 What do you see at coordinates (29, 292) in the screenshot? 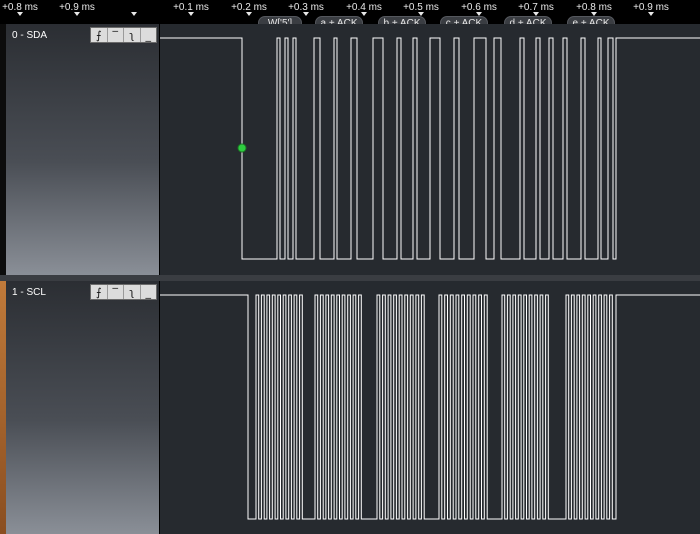
I see `channel-label: 1 - SCL` at bounding box center [29, 292].